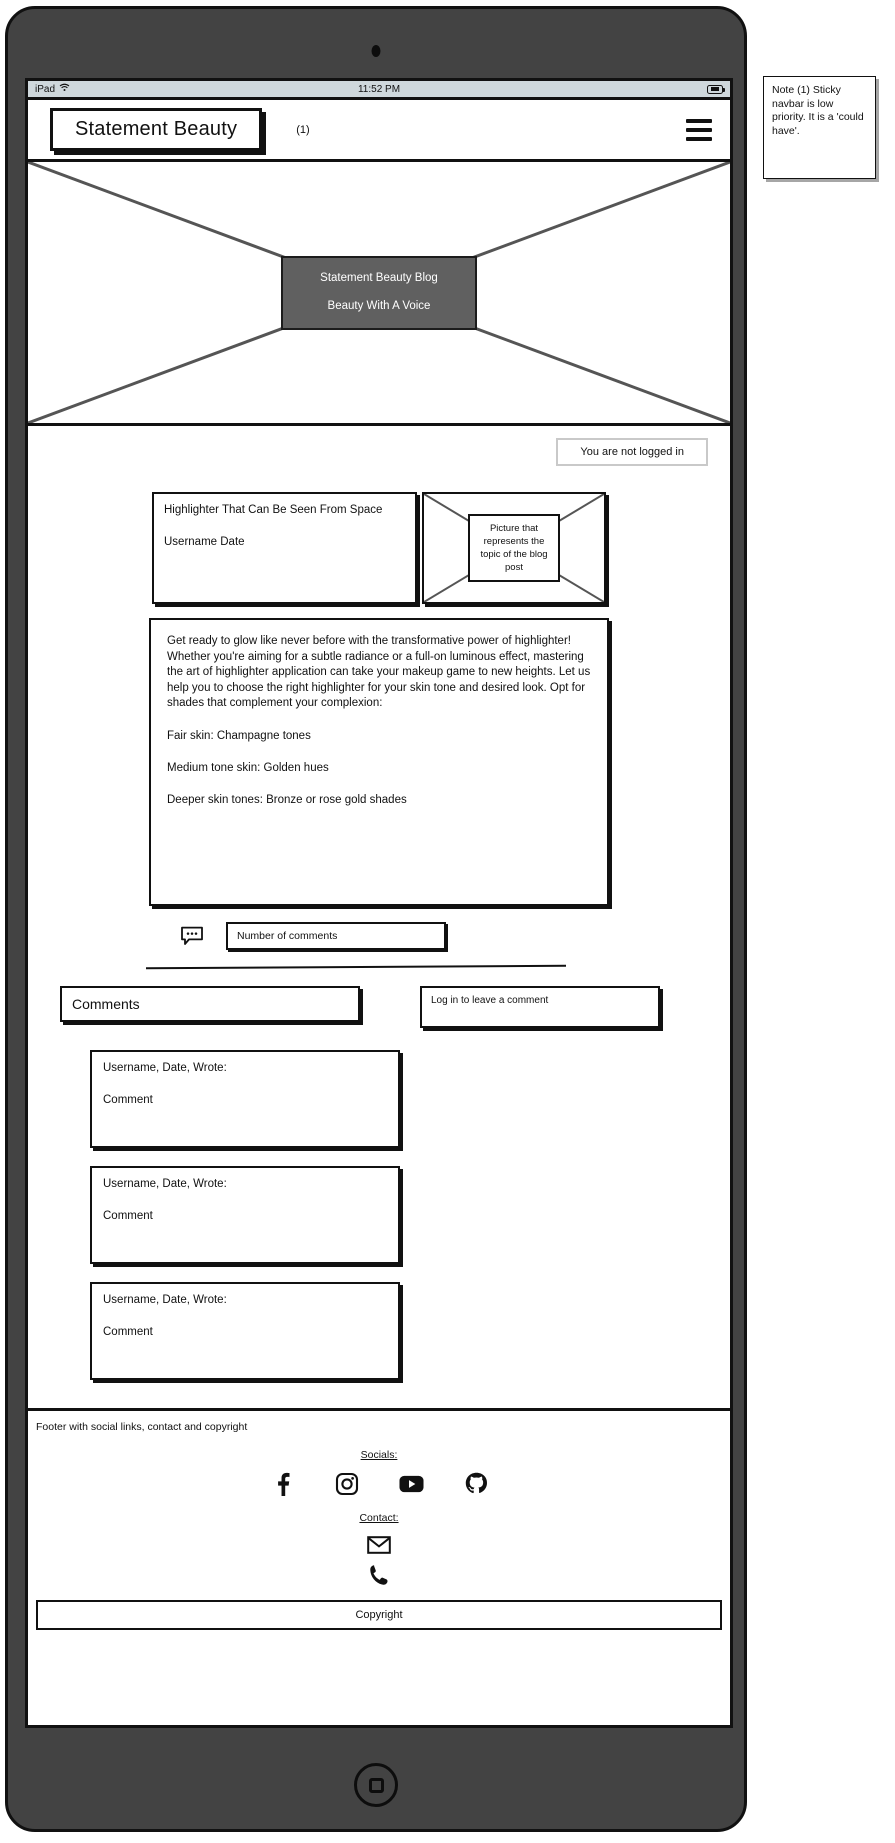 The height and width of the screenshot is (1843, 895). I want to click on post-shade-item-1: Fair skin: Champagne tones, so click(239, 735).